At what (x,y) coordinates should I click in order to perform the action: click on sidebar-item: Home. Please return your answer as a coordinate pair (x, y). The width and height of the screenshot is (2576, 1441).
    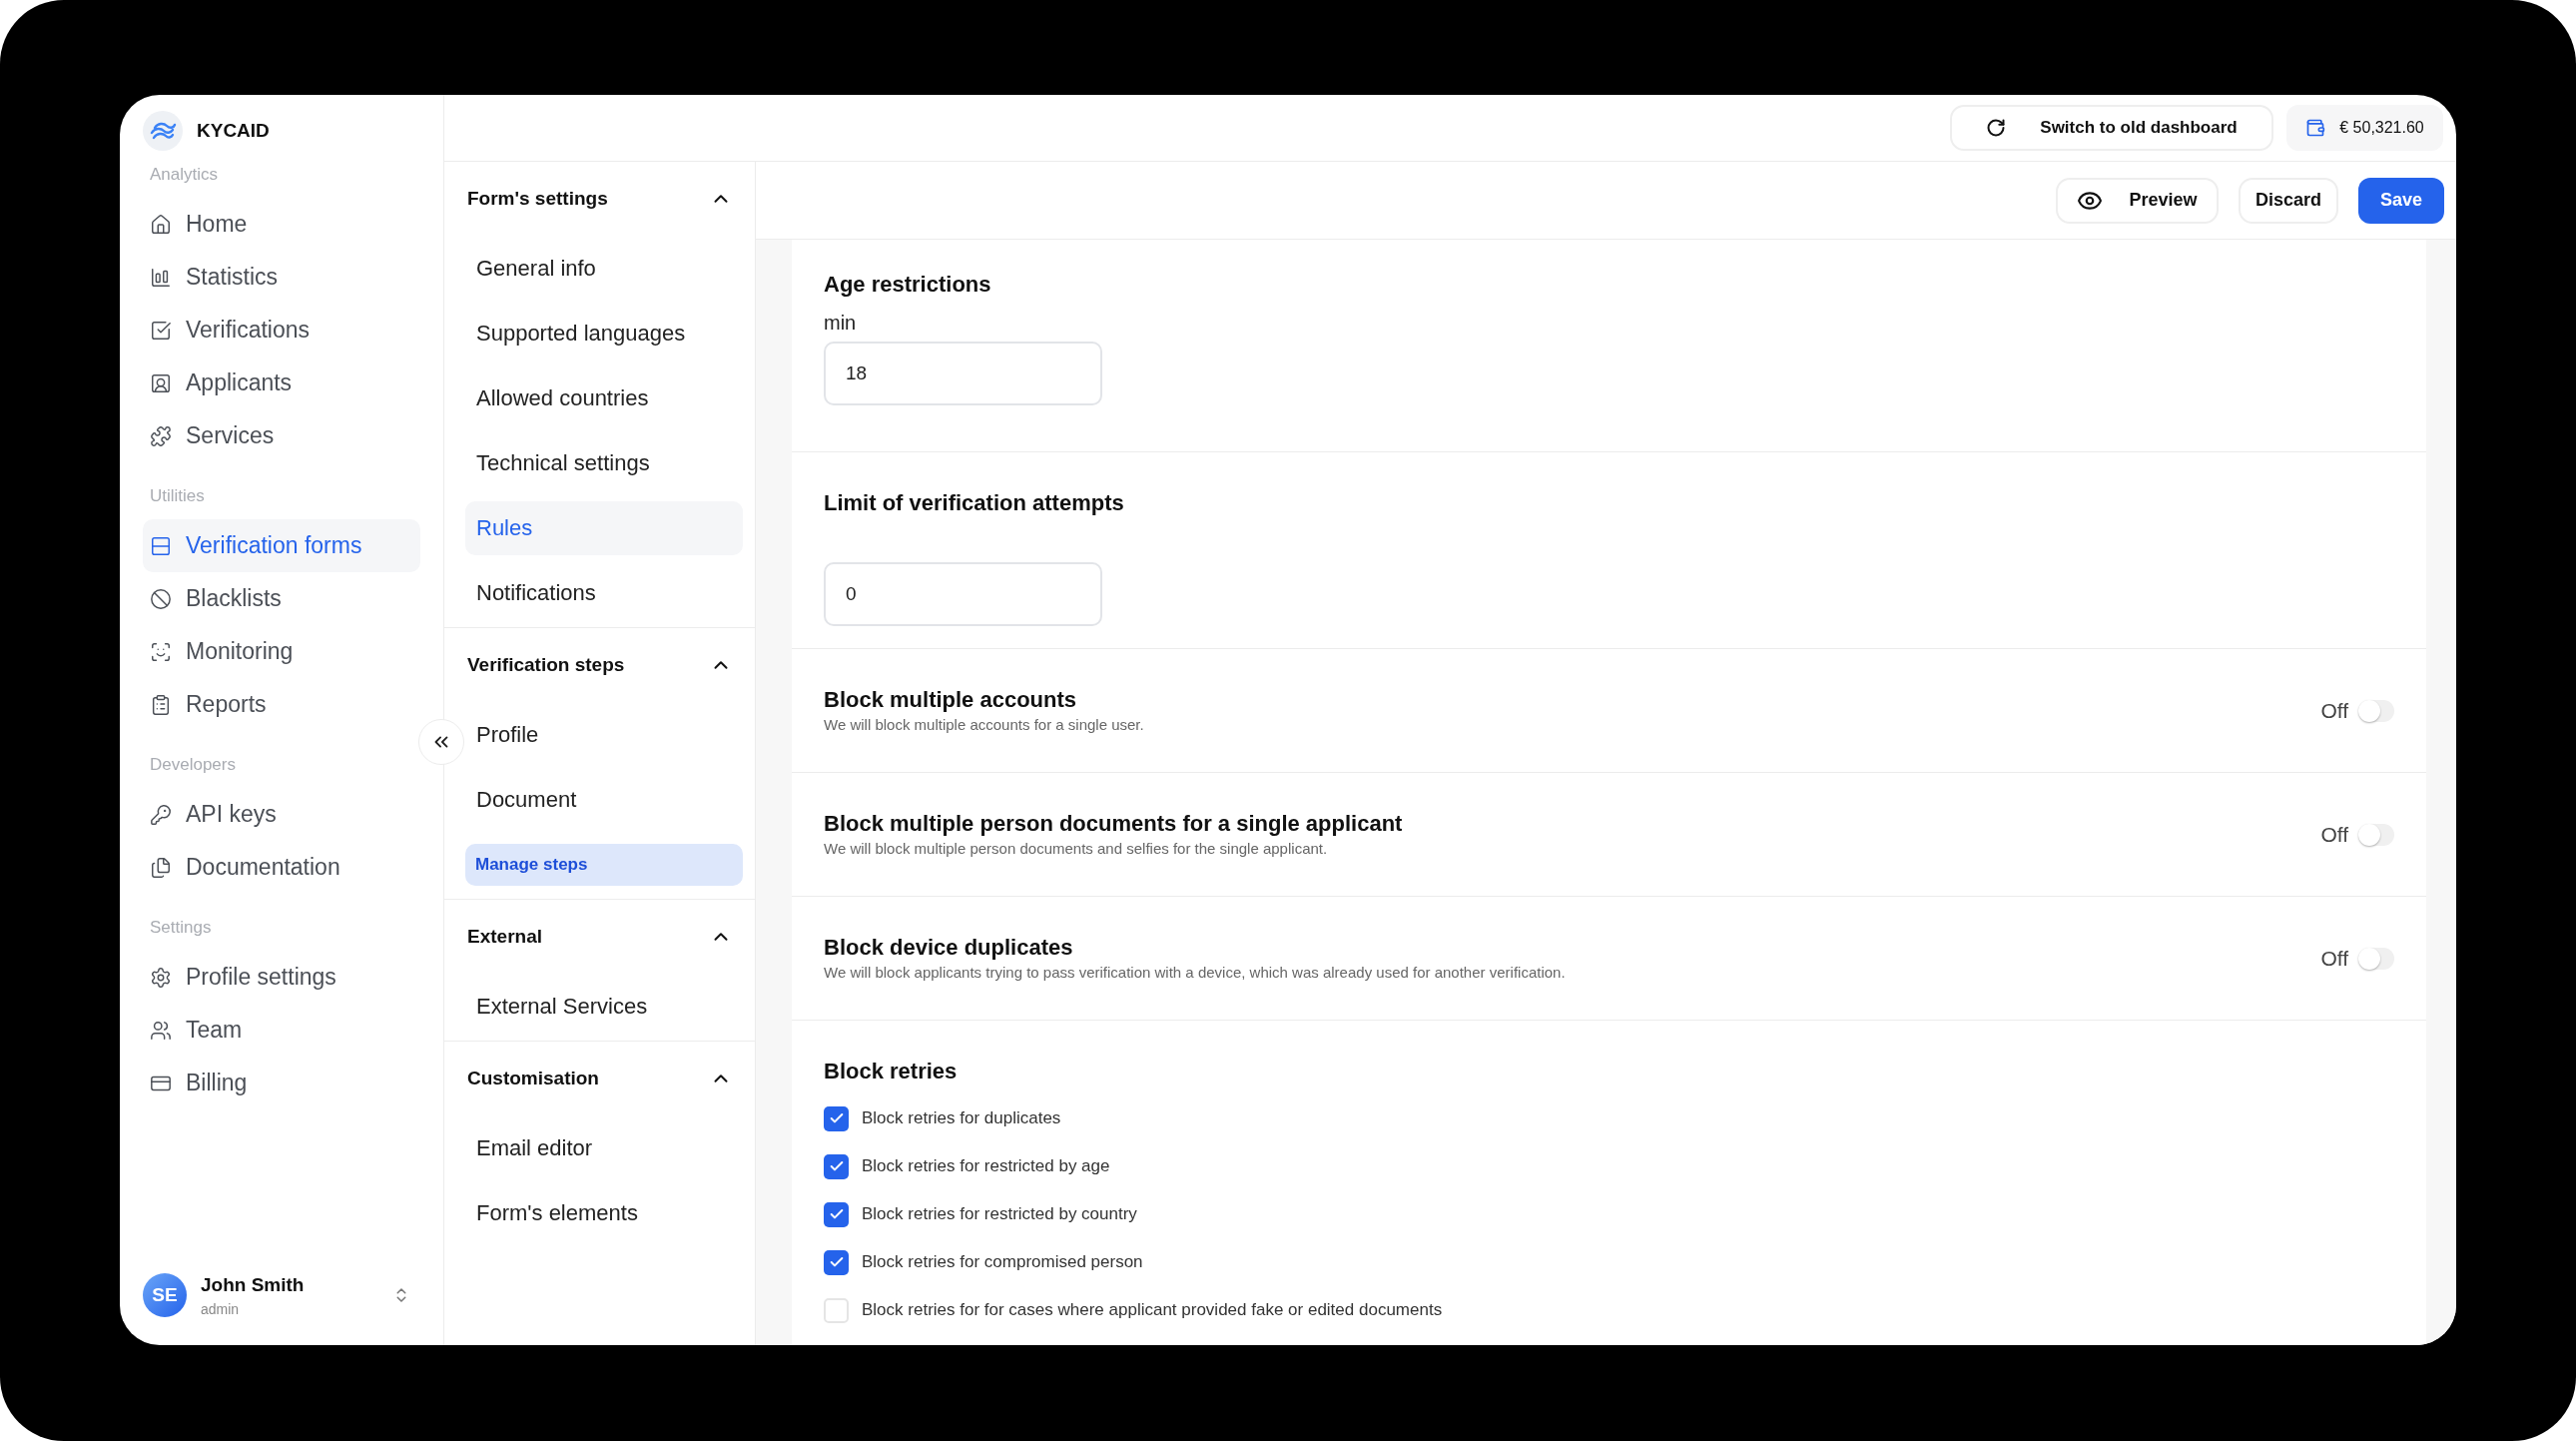
    Looking at the image, I should click on (281, 224).